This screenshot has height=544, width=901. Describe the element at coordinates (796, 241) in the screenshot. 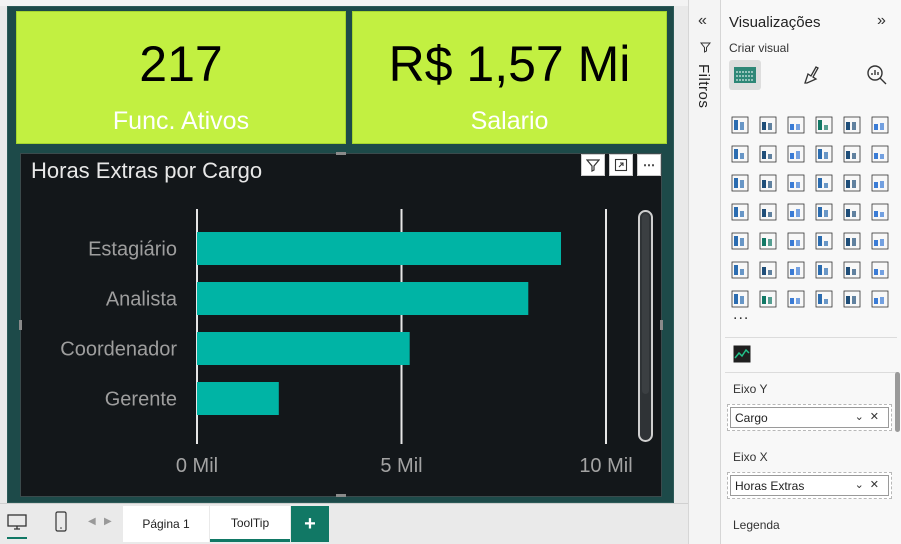

I see `table-icon` at that location.